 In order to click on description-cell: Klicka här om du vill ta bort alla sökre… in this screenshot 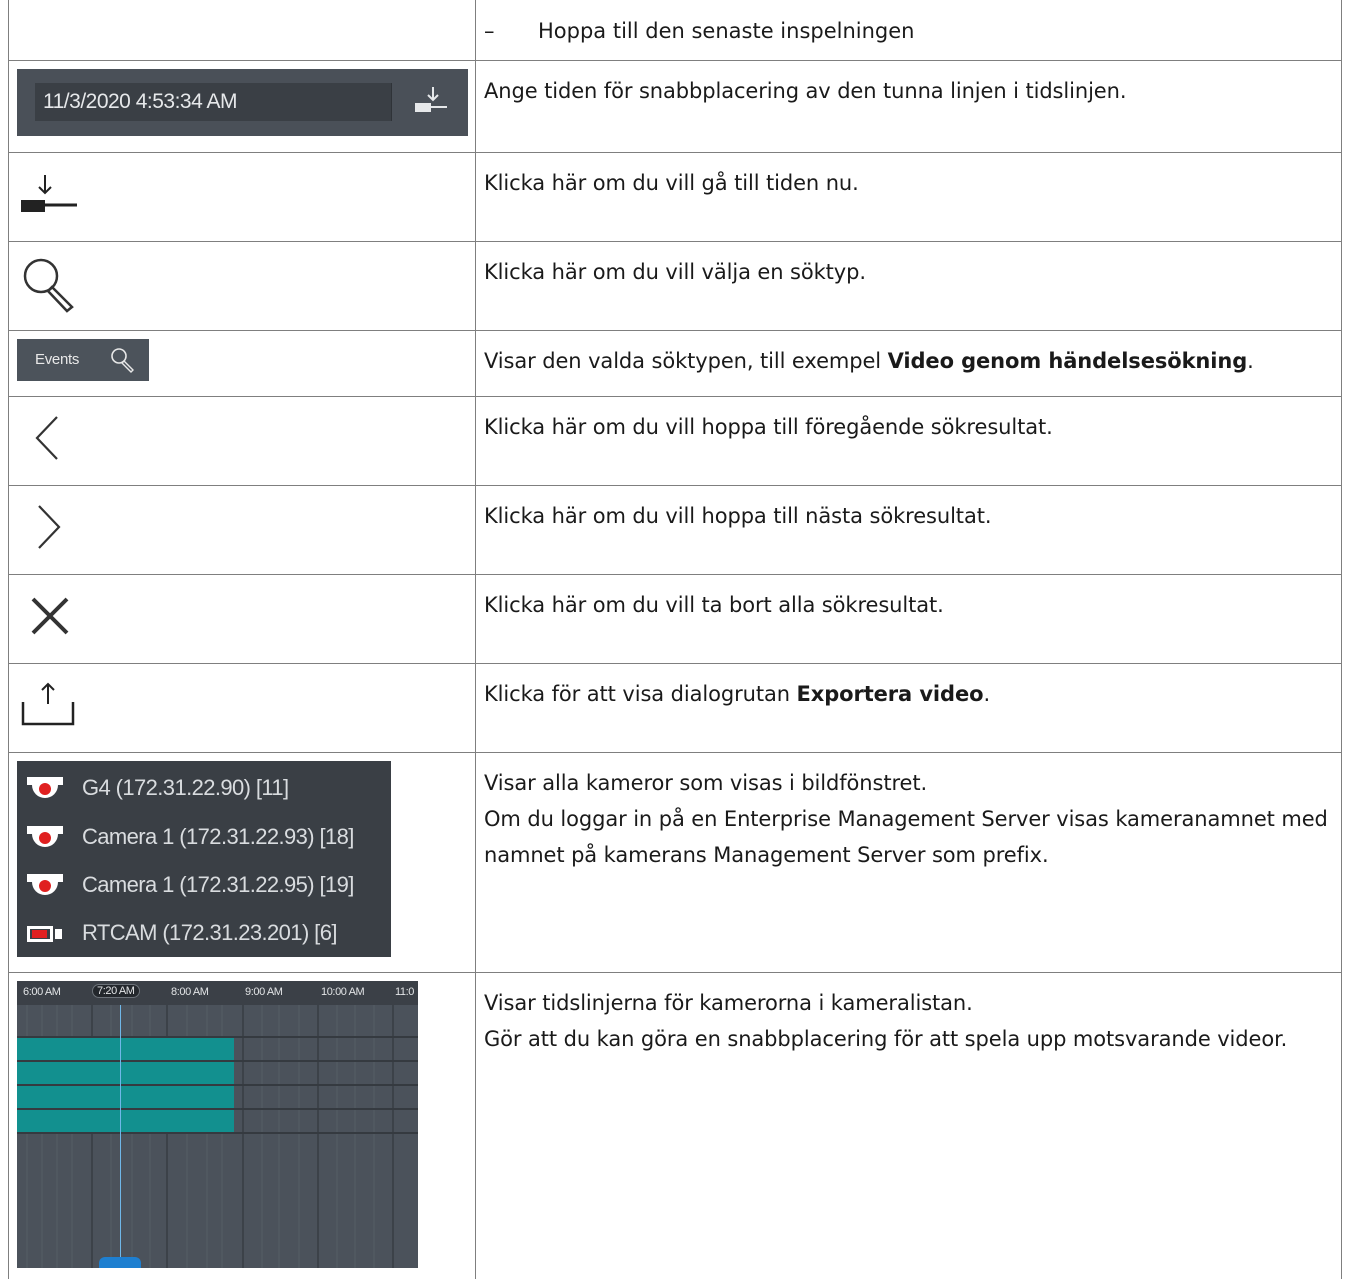, I will do `click(908, 619)`.